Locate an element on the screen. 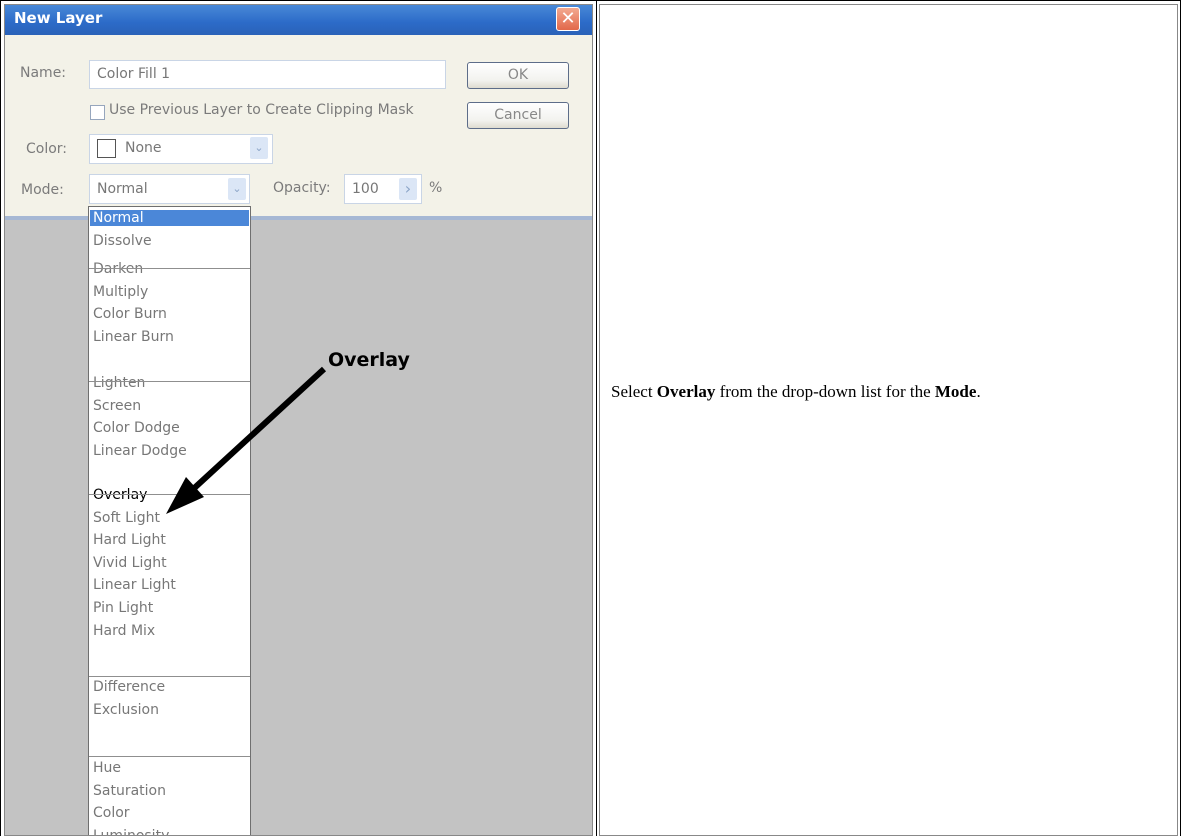 The height and width of the screenshot is (836, 1182). annotation-arrow is located at coordinates (246, 440).